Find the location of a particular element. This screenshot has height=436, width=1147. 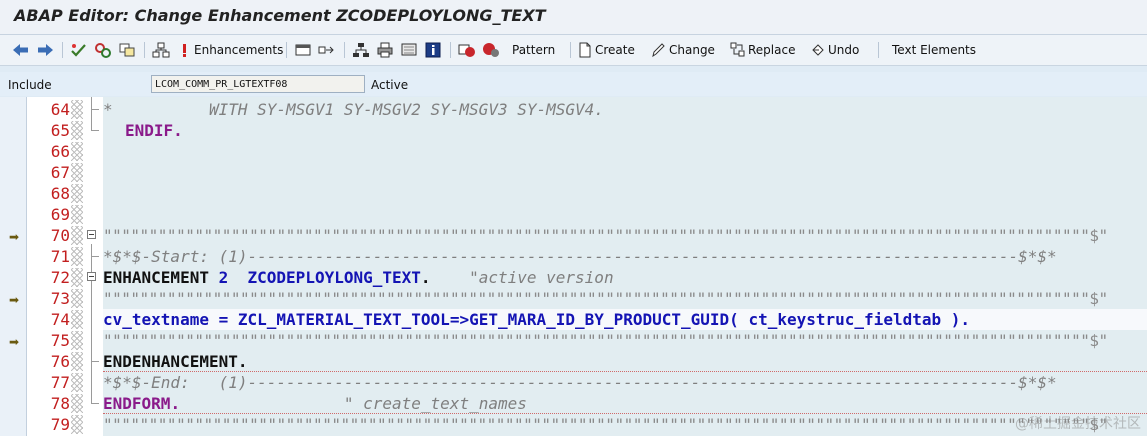

undo-button: Undo is located at coordinates (834, 50).